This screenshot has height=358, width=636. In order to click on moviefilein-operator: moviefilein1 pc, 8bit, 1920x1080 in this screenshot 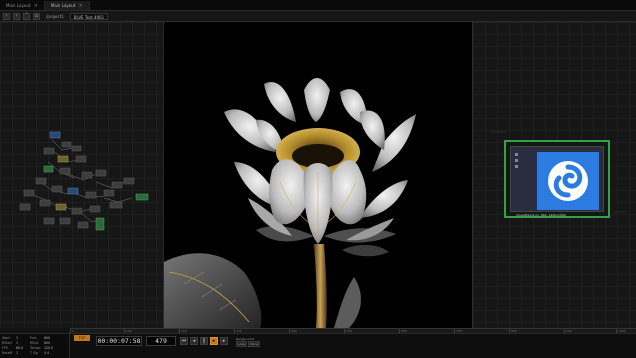, I will do `click(557, 179)`.